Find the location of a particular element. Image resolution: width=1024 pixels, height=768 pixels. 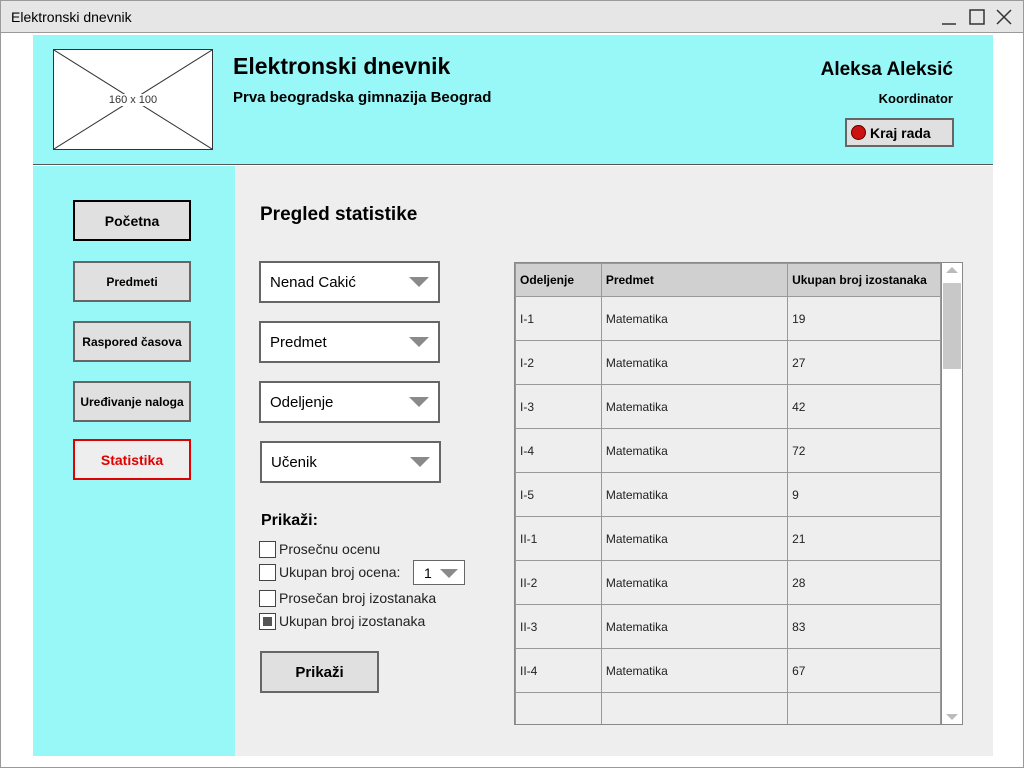

grades-count-value: 1 is located at coordinates (428, 572).